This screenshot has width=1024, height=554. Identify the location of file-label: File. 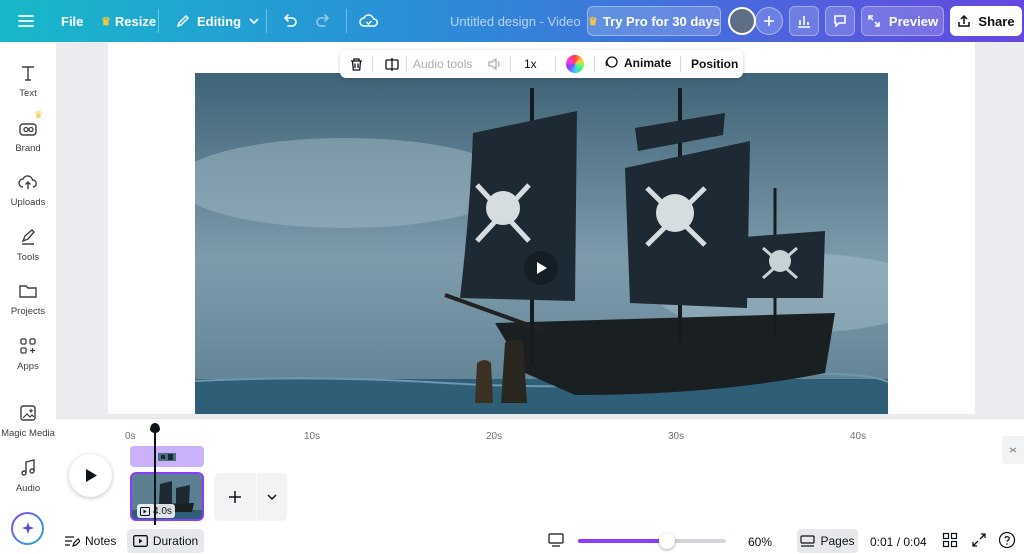
(72, 21).